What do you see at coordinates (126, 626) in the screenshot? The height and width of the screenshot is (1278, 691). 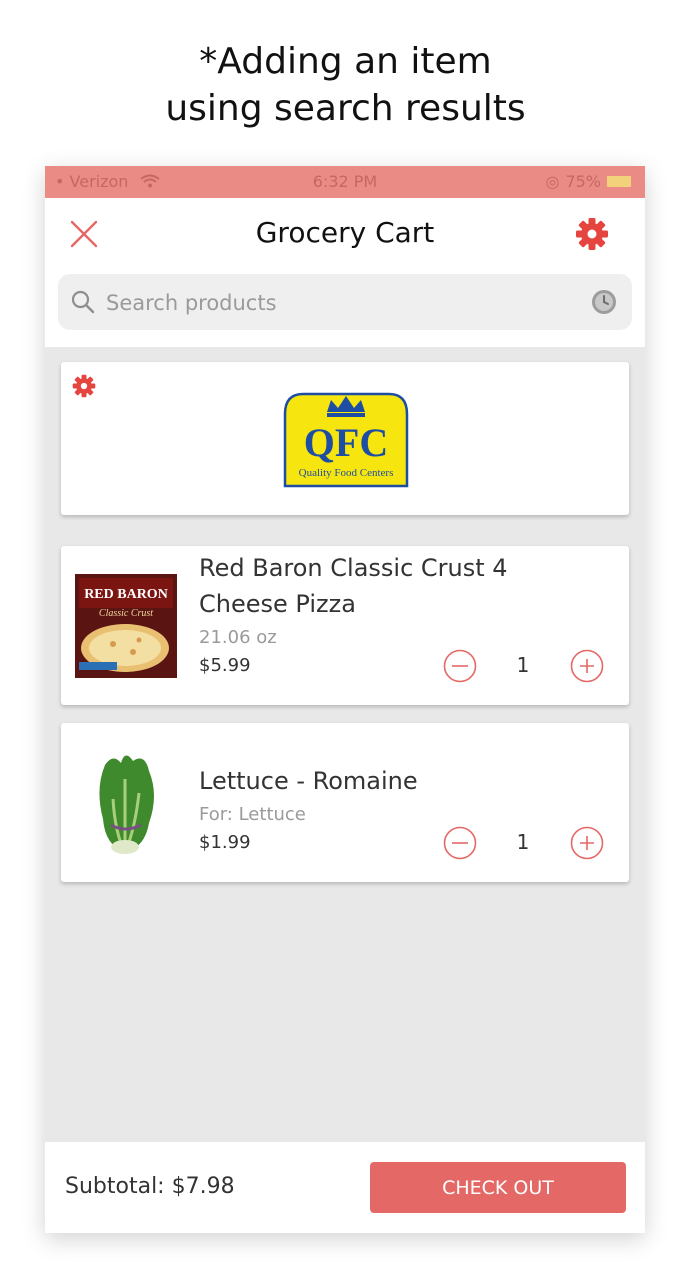 I see `pizza-product-image: RED BARON Classic Crust` at bounding box center [126, 626].